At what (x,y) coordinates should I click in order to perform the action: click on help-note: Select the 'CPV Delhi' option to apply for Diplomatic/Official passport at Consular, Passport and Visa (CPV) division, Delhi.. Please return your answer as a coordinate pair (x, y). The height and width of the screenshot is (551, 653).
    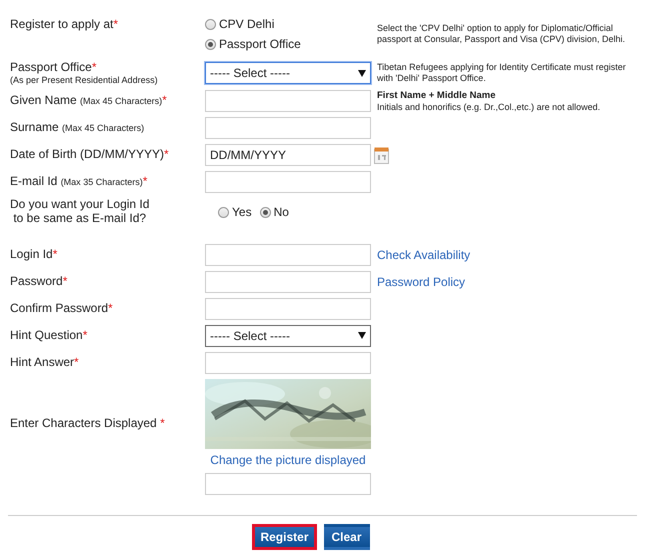
    Looking at the image, I should click on (501, 34).